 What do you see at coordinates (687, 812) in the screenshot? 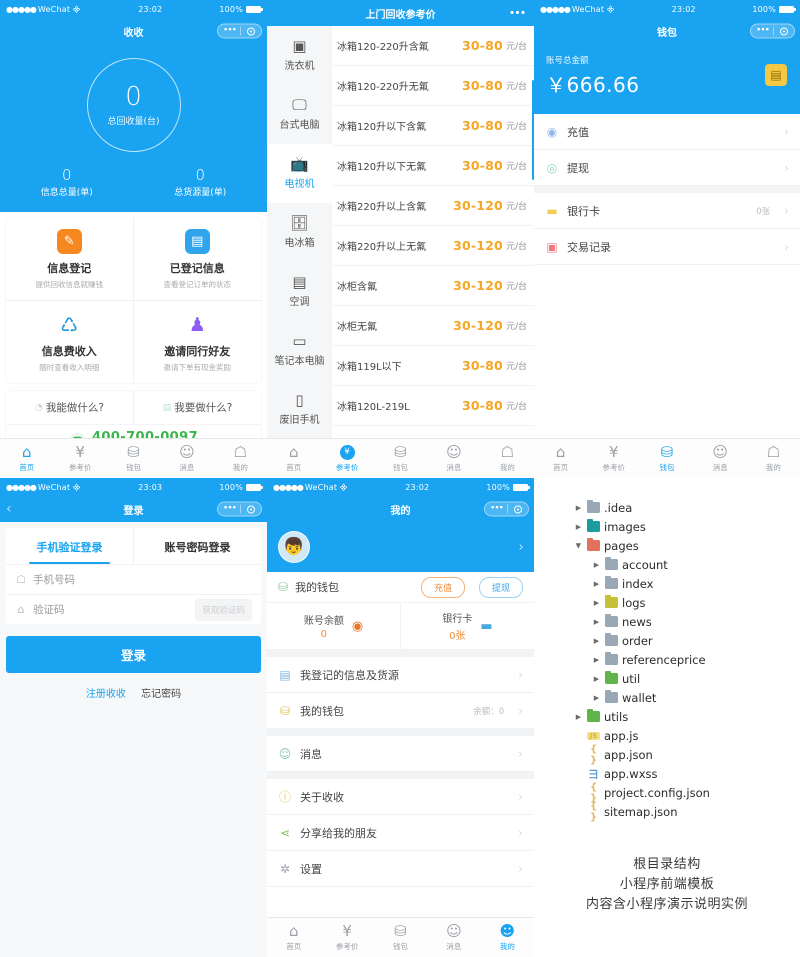
I see `tree-node-sitemap-json: { } sitemap.json` at bounding box center [687, 812].